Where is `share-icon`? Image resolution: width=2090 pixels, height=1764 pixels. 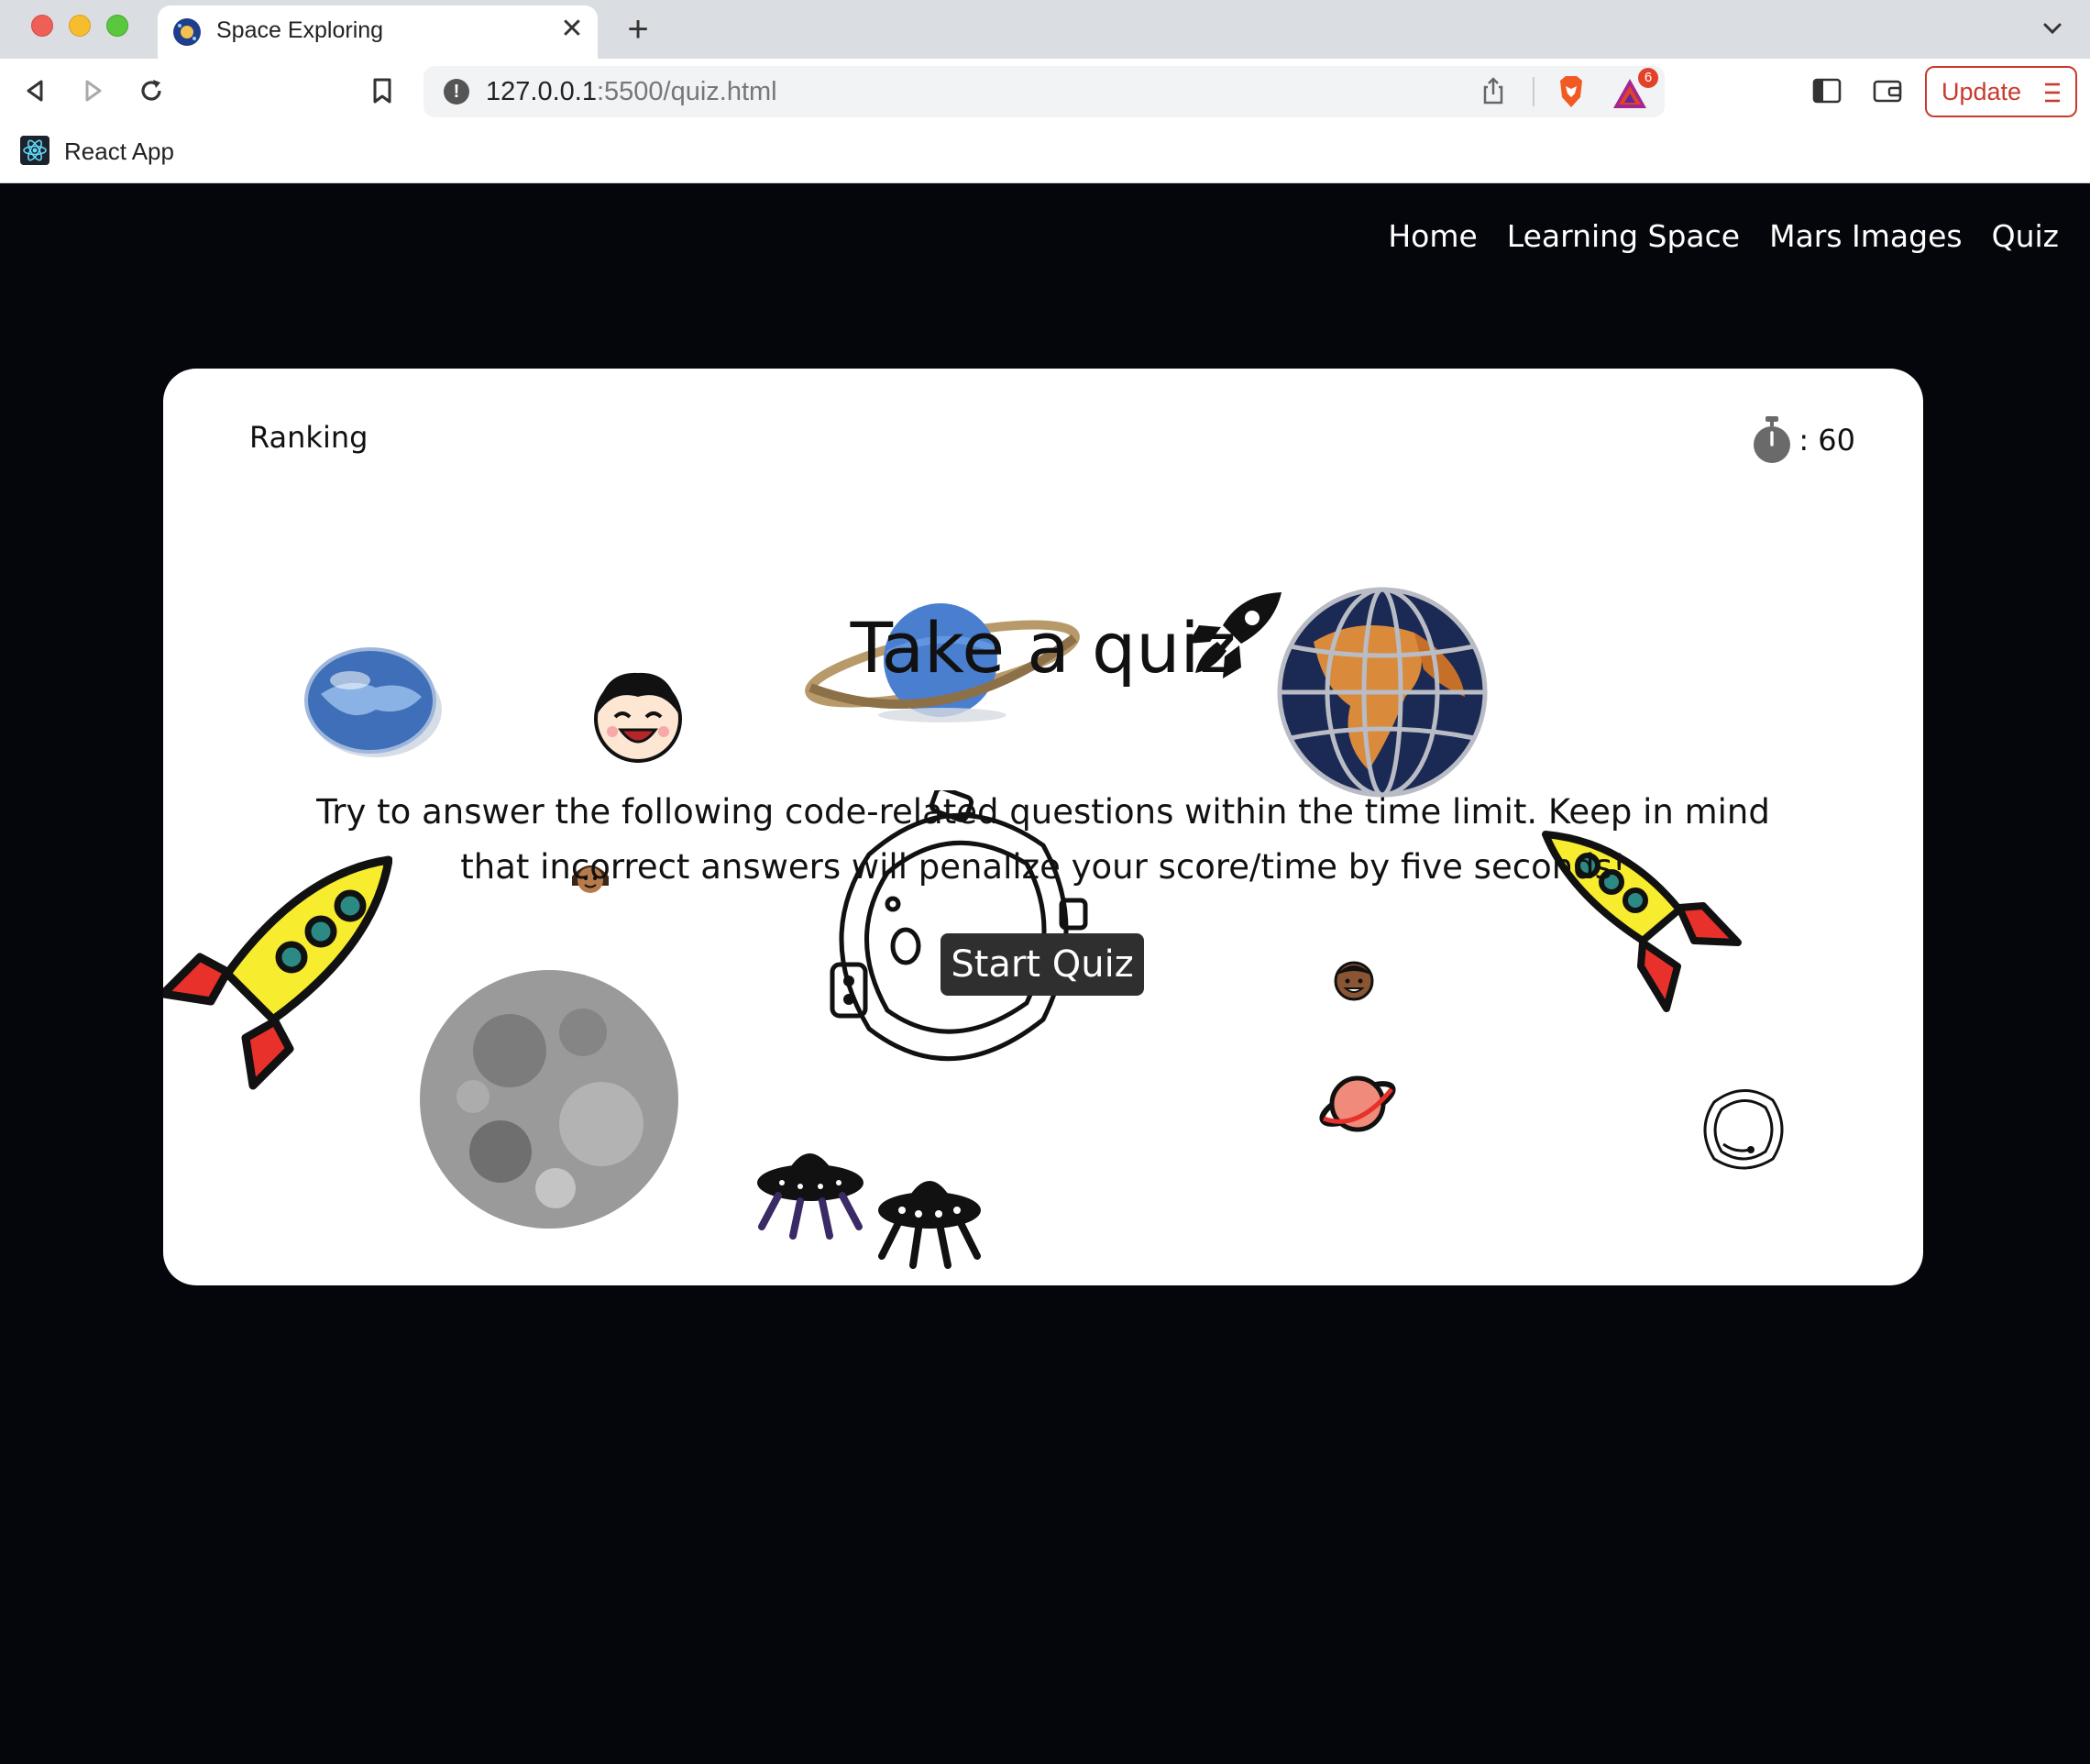
share-icon is located at coordinates (1493, 91).